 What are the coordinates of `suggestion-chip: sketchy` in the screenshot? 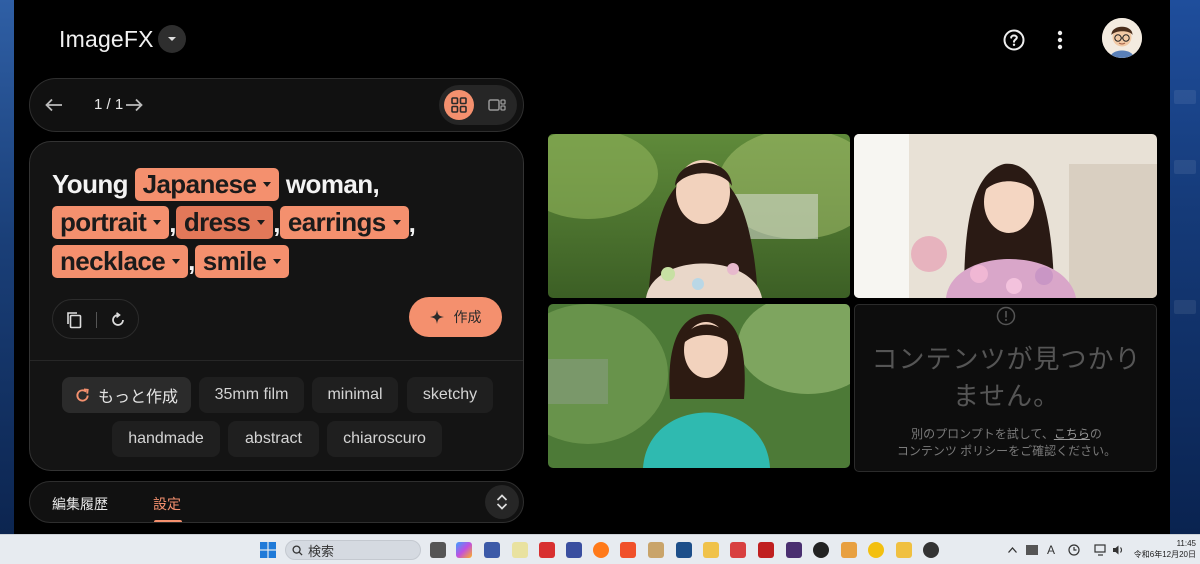 It's located at (450, 395).